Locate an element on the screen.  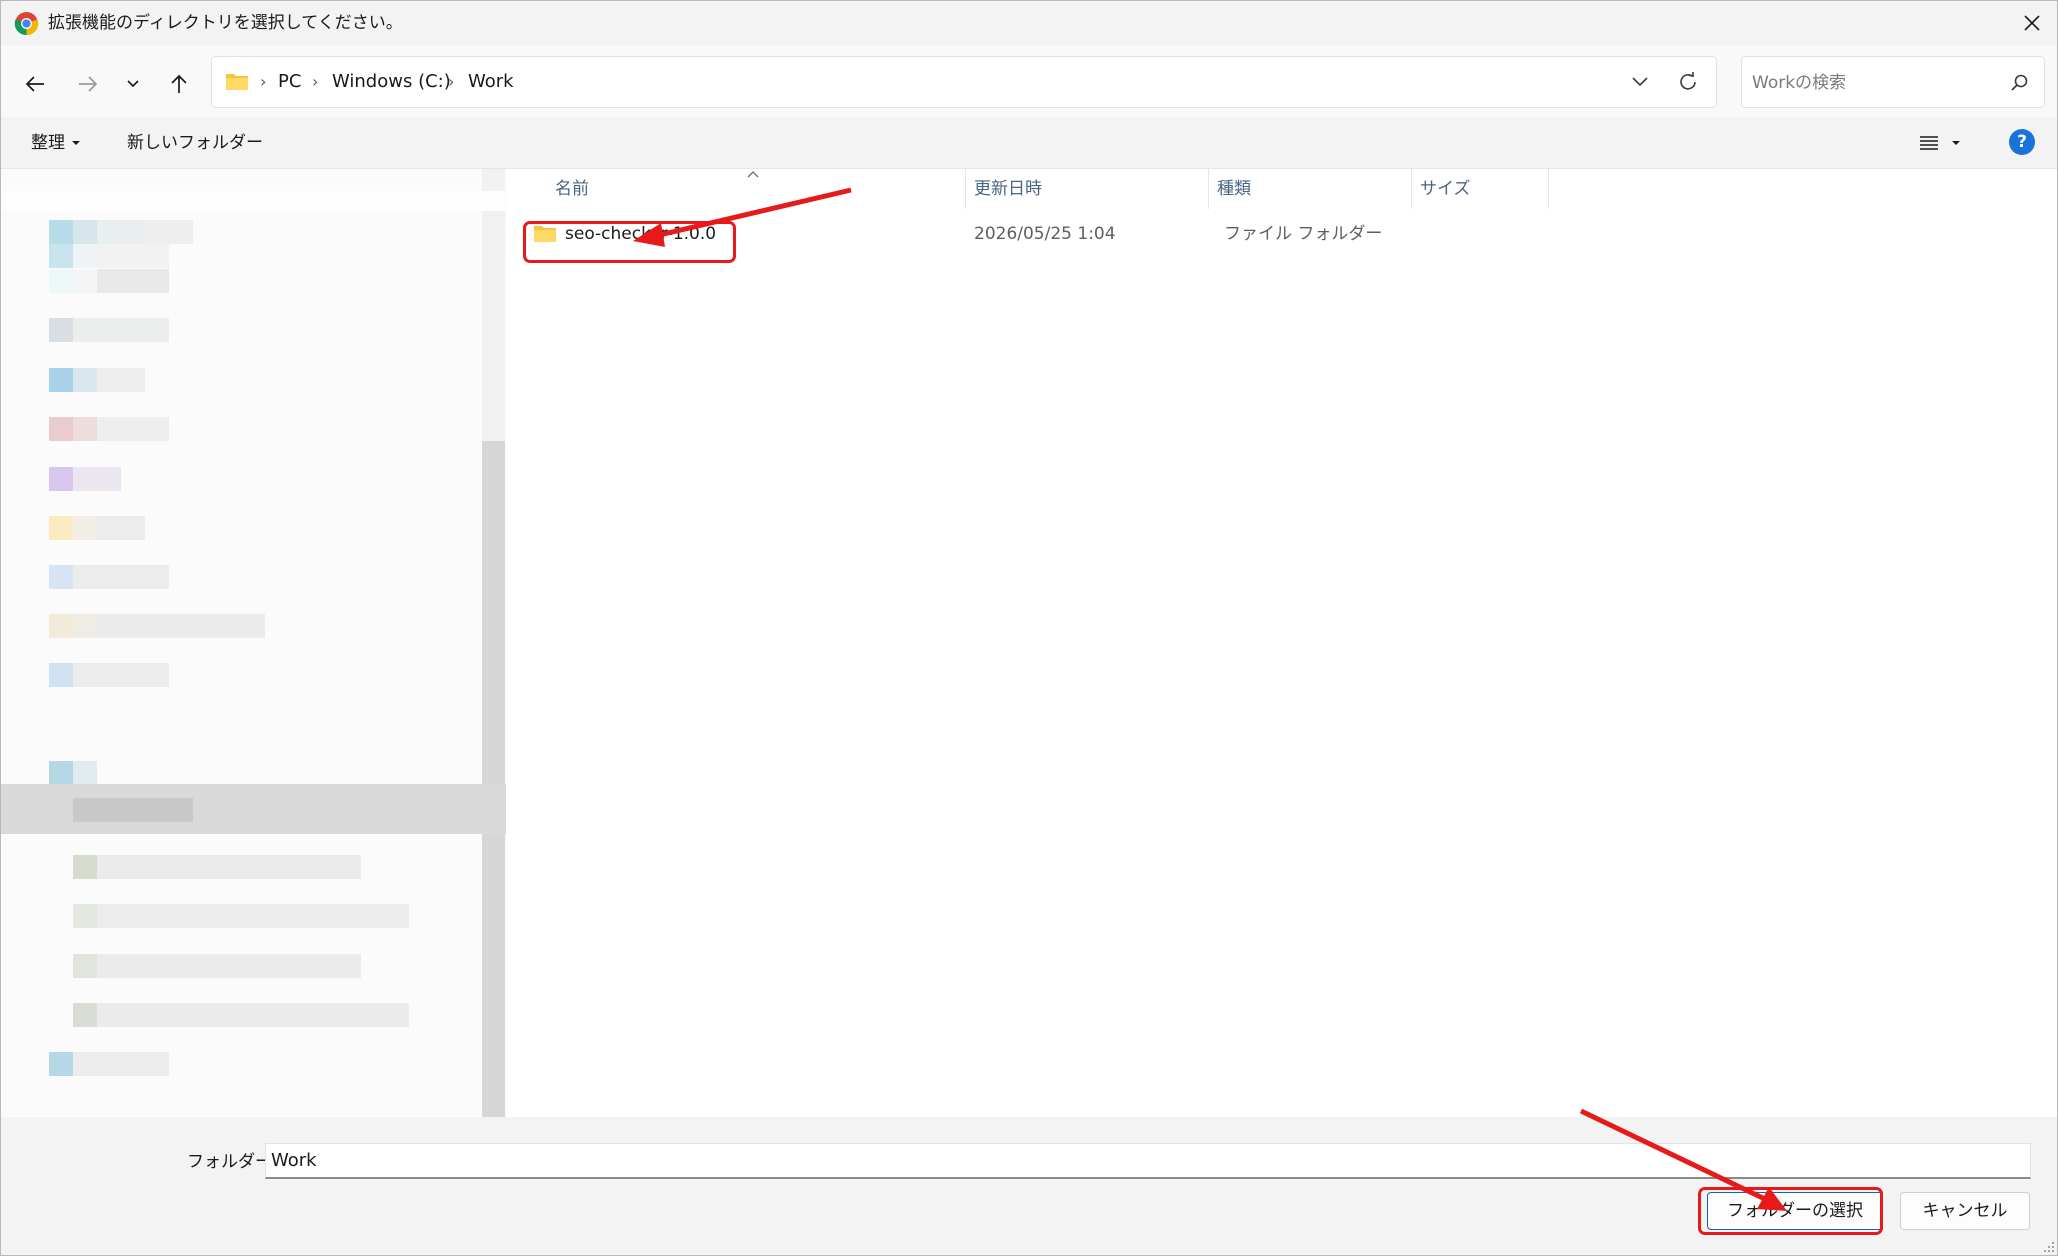
search-icon is located at coordinates (2020, 83).